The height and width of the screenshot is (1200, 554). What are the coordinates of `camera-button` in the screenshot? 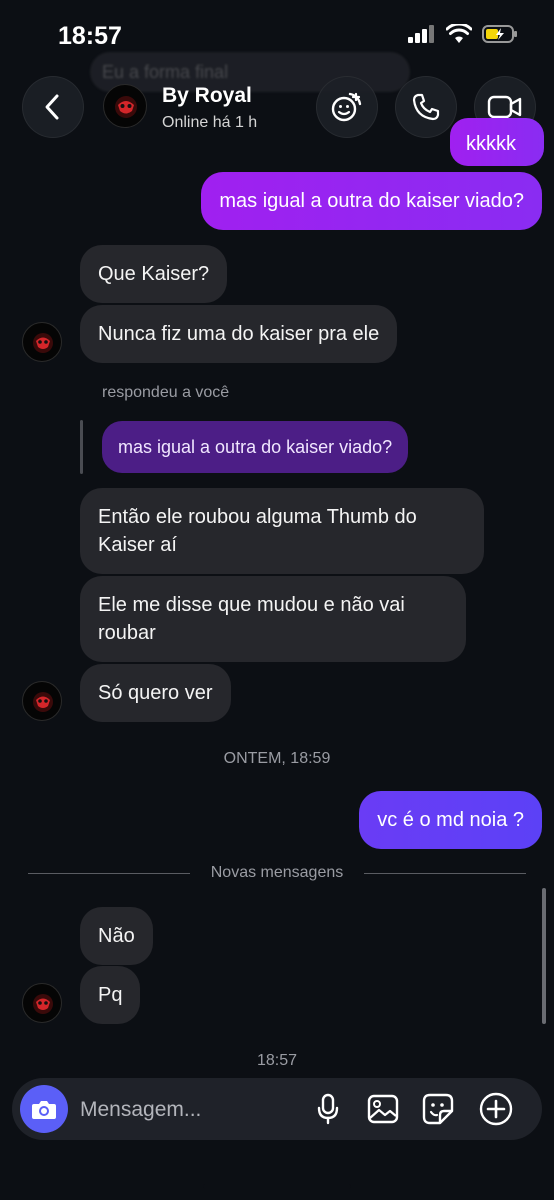 It's located at (44, 1109).